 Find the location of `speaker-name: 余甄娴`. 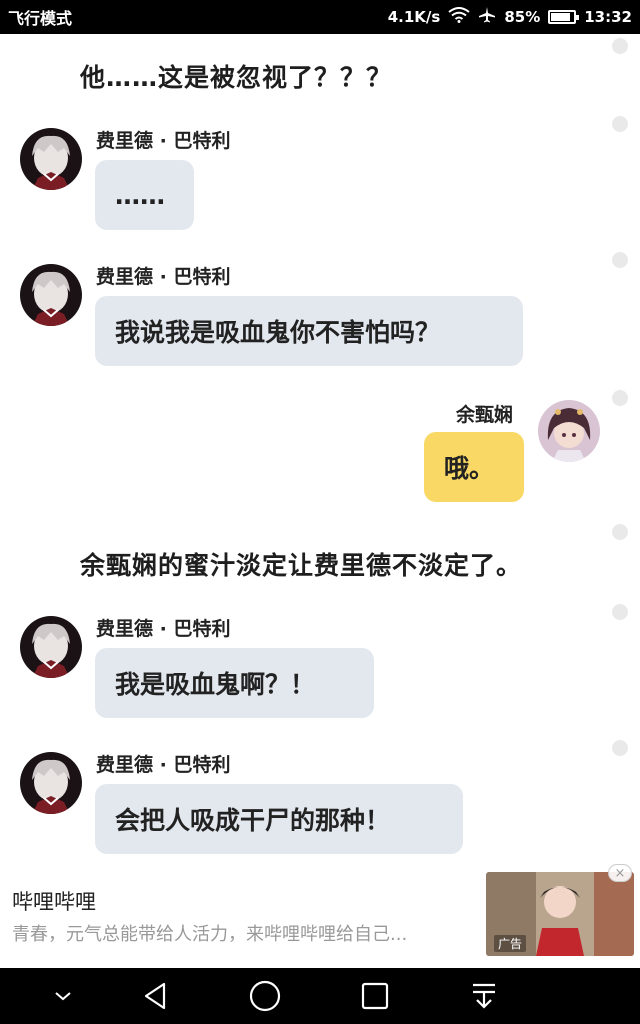

speaker-name: 余甄娴 is located at coordinates (485, 415).